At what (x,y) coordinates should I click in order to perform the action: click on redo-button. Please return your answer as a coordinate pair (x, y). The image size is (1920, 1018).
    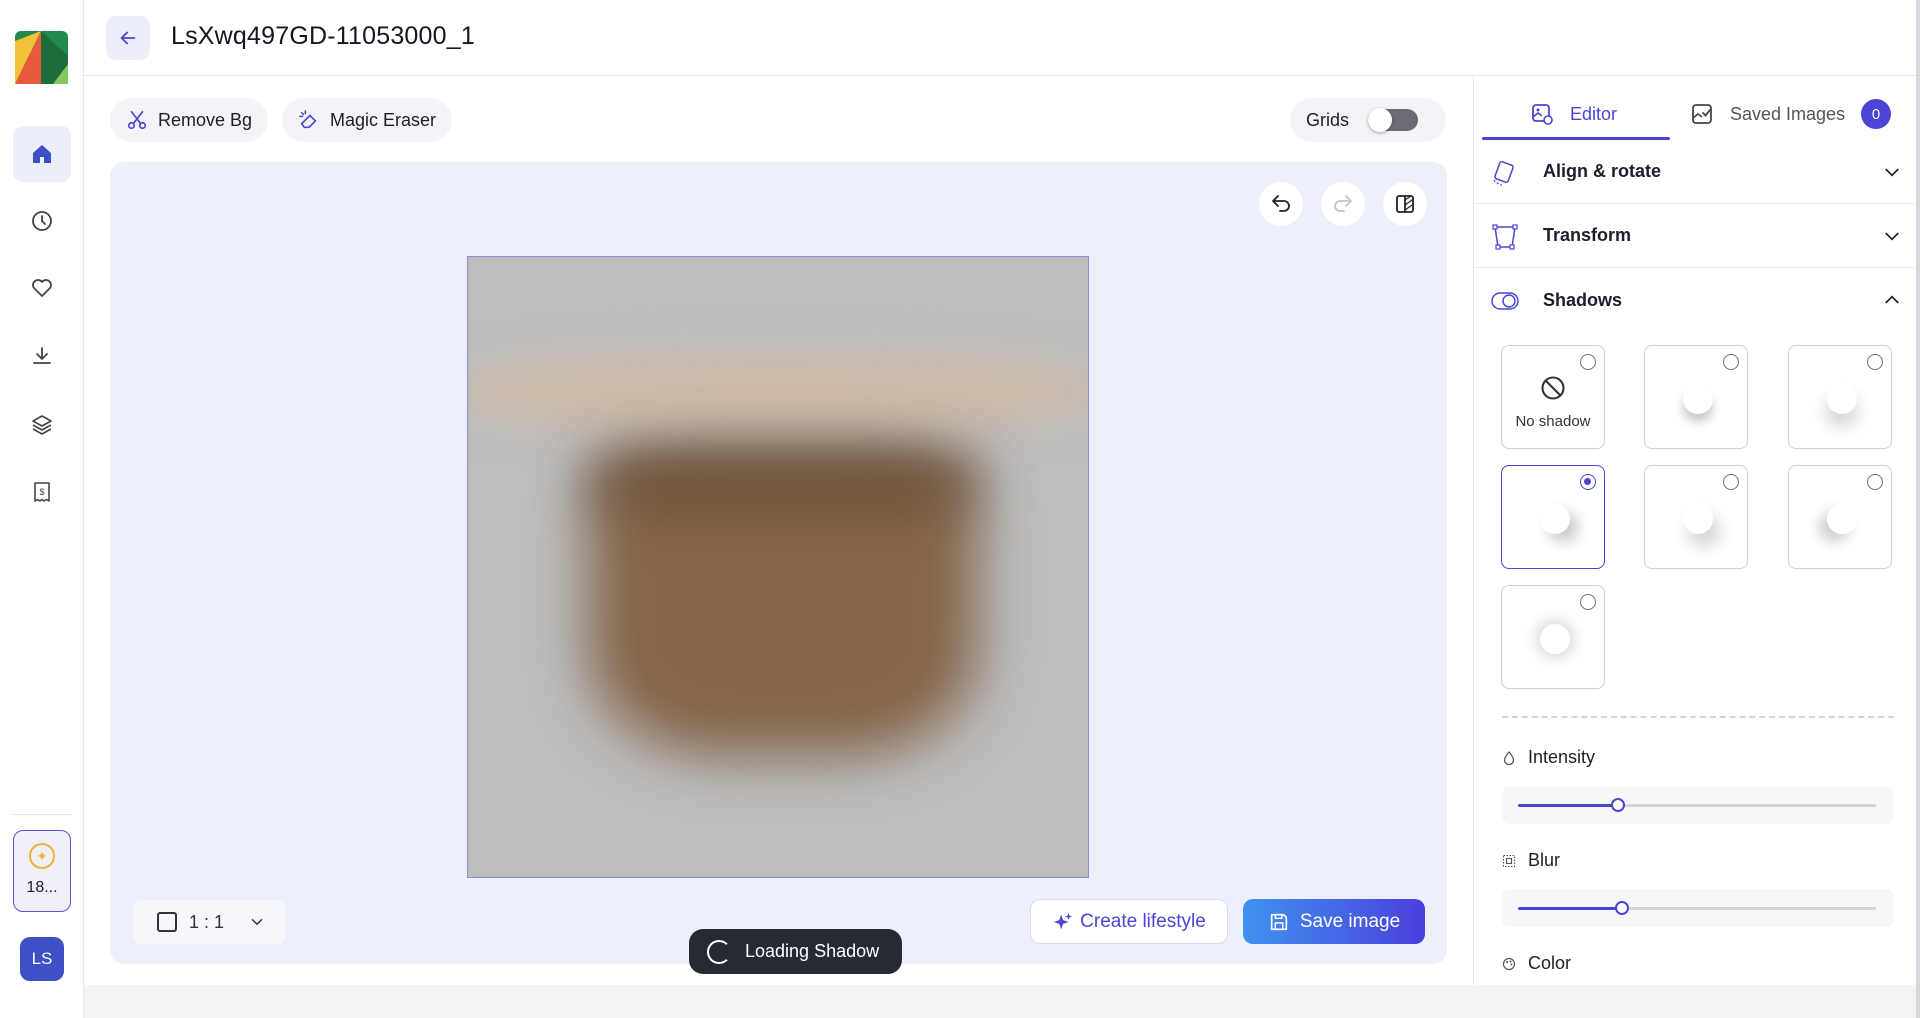
    Looking at the image, I should click on (1343, 204).